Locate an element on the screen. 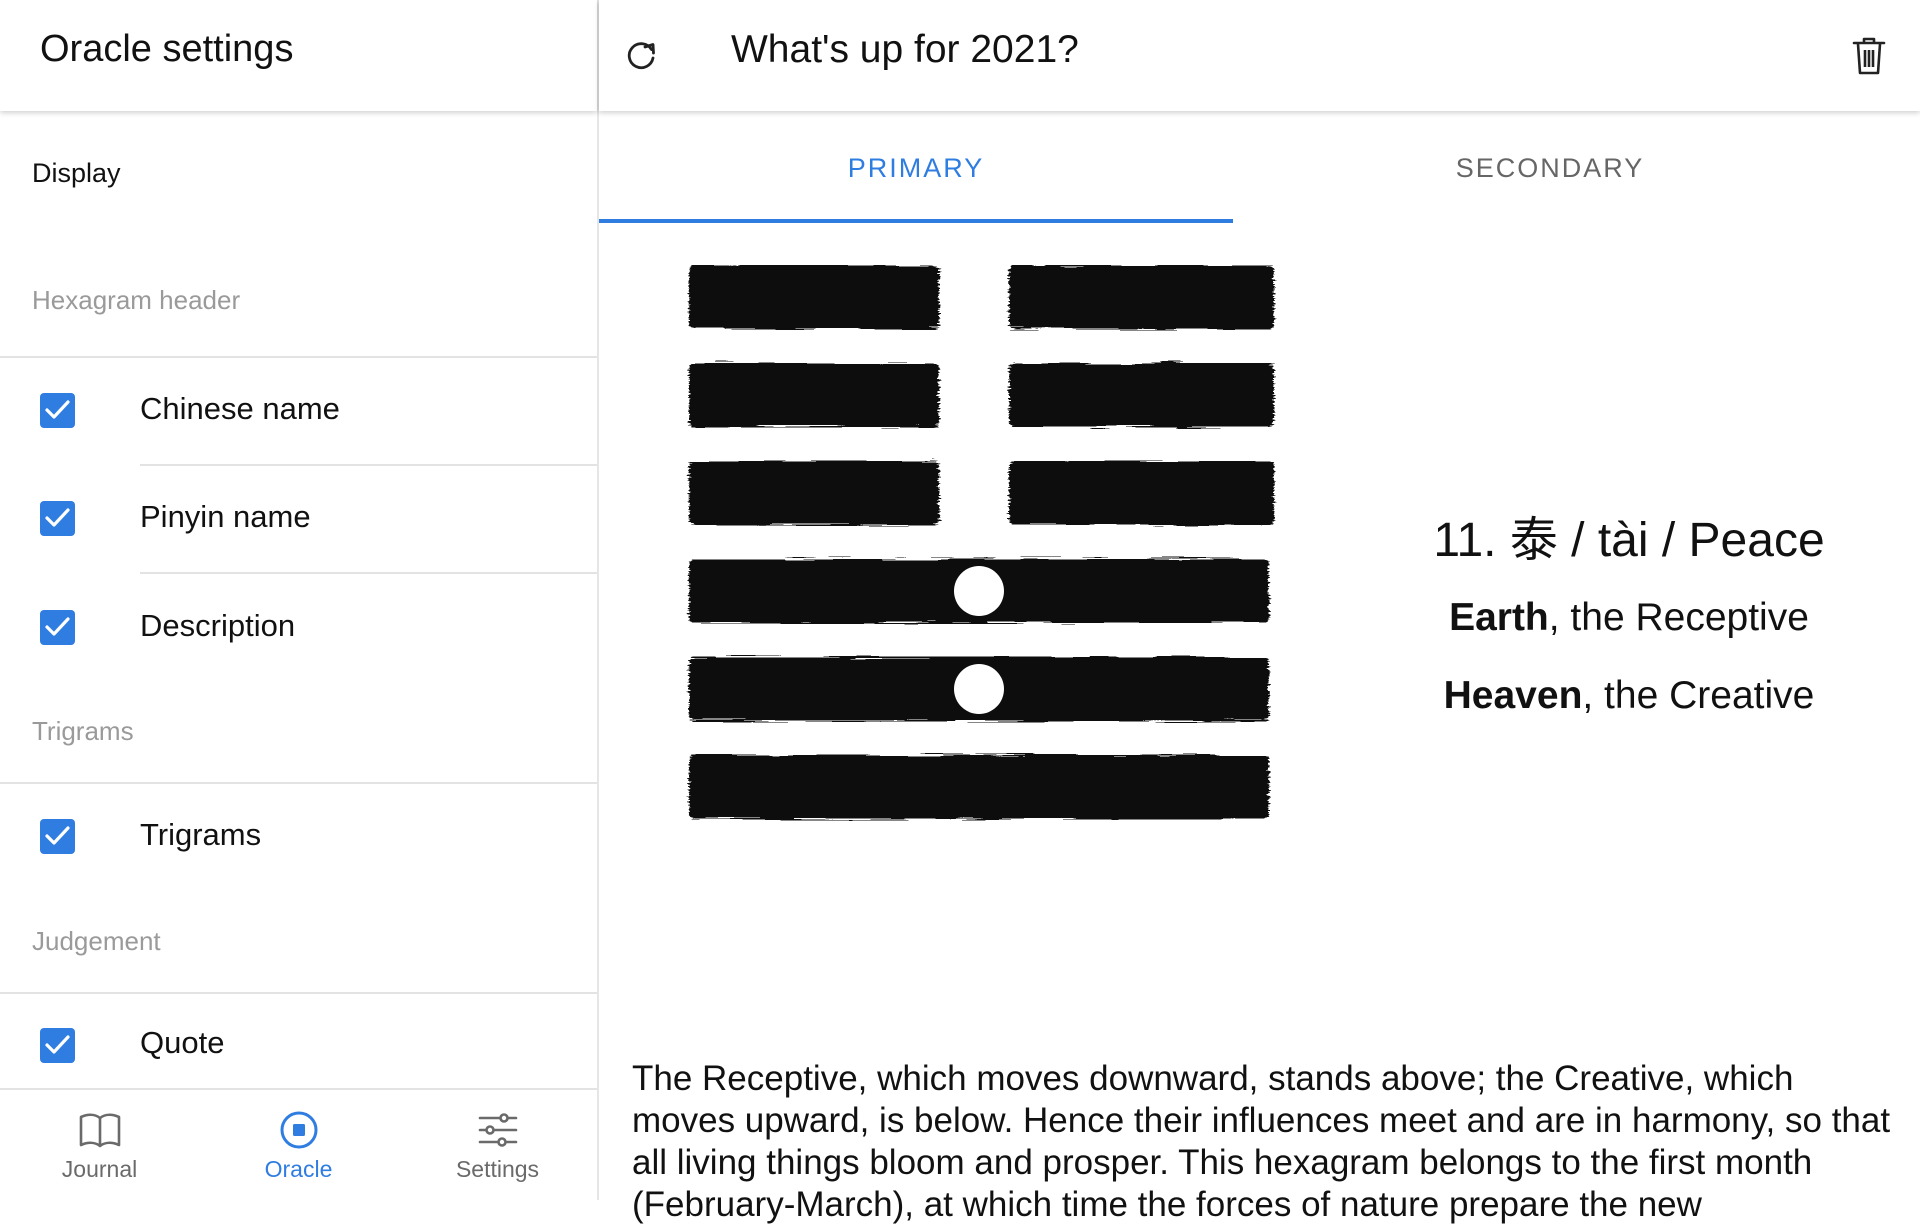 This screenshot has height=1226, width=1920. tab-primary: PRIMARY is located at coordinates (916, 168).